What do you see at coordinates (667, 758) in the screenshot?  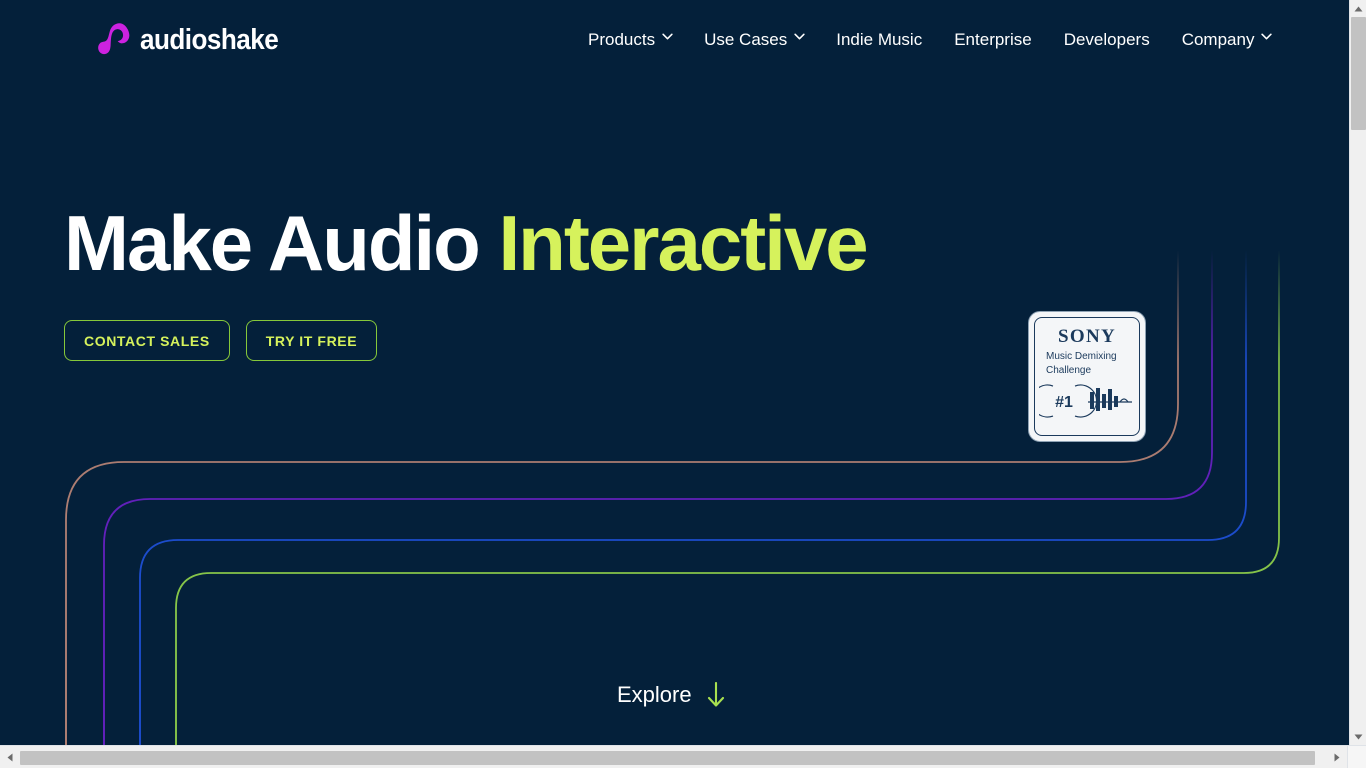 I see `horizontal-scrollbar-thumb` at bounding box center [667, 758].